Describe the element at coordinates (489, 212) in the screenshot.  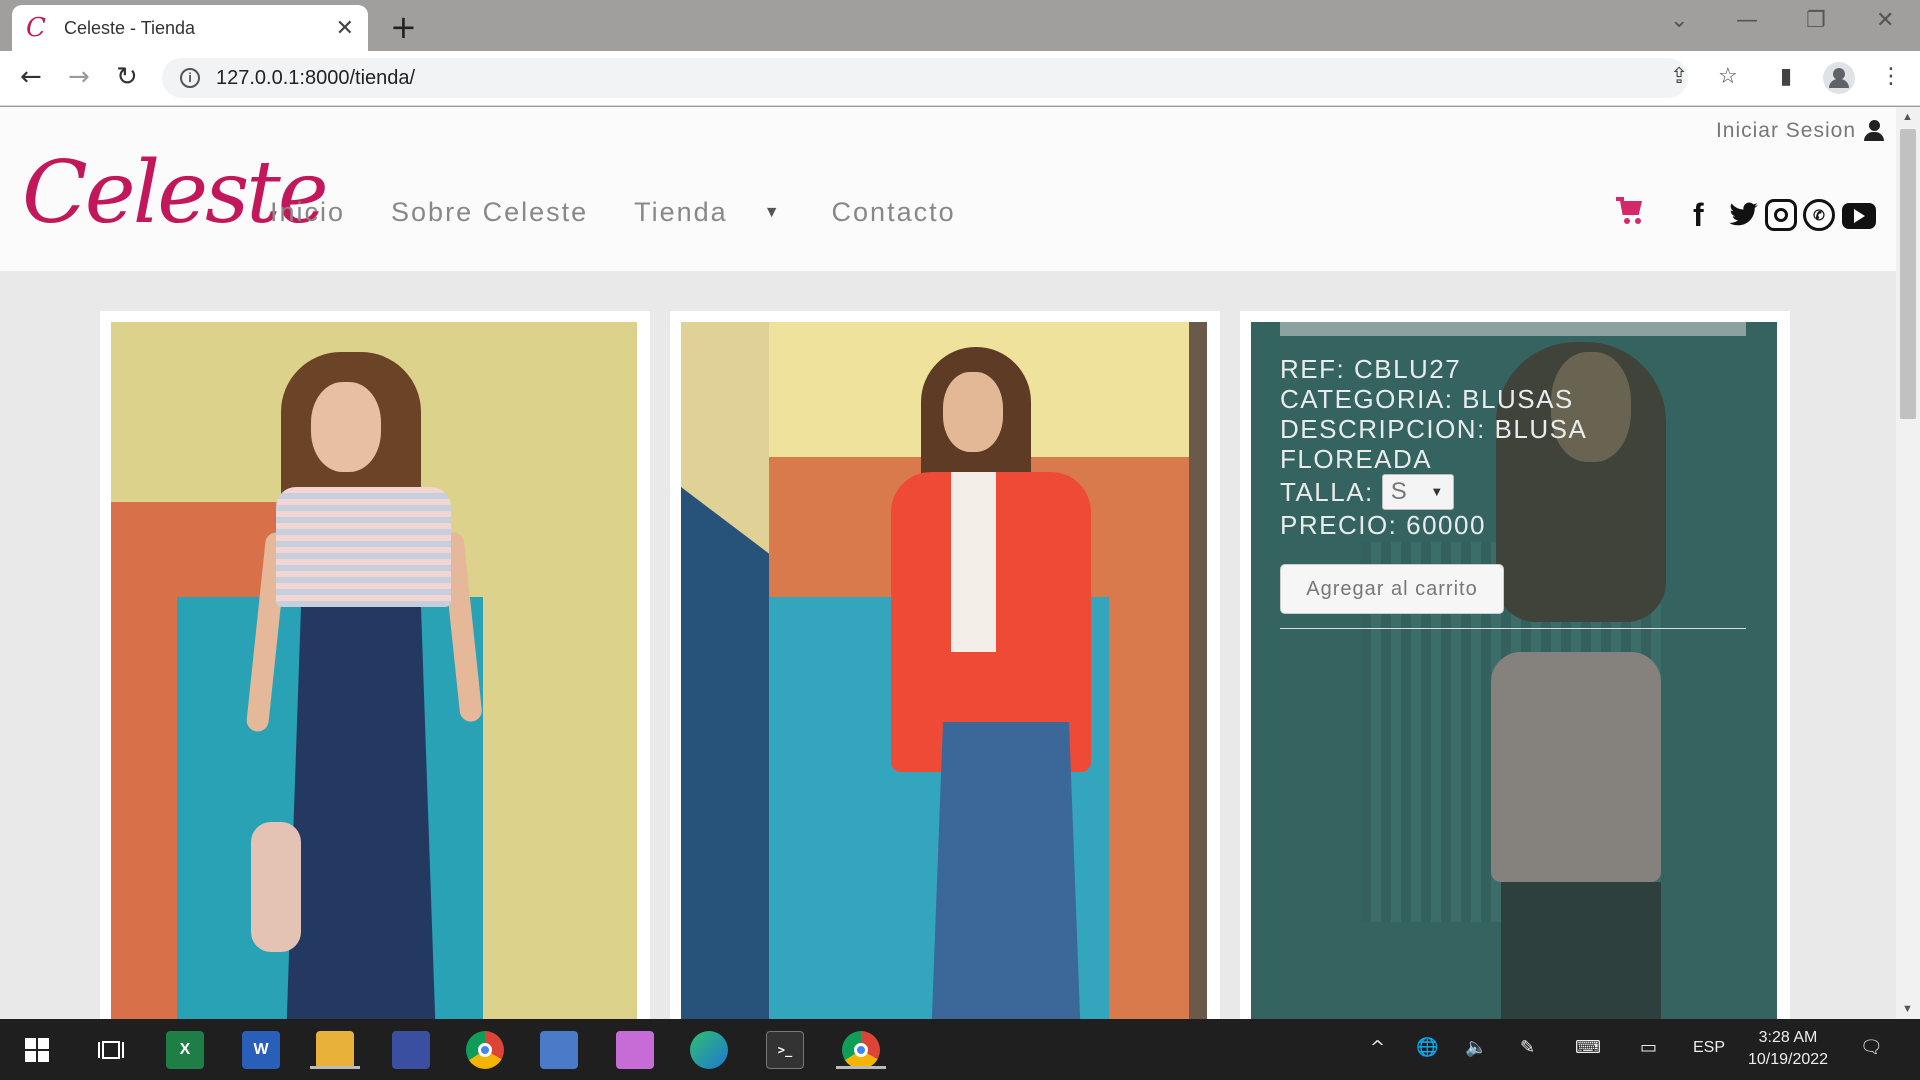
I see `nav-sobre-celeste: Sobre Celeste` at that location.